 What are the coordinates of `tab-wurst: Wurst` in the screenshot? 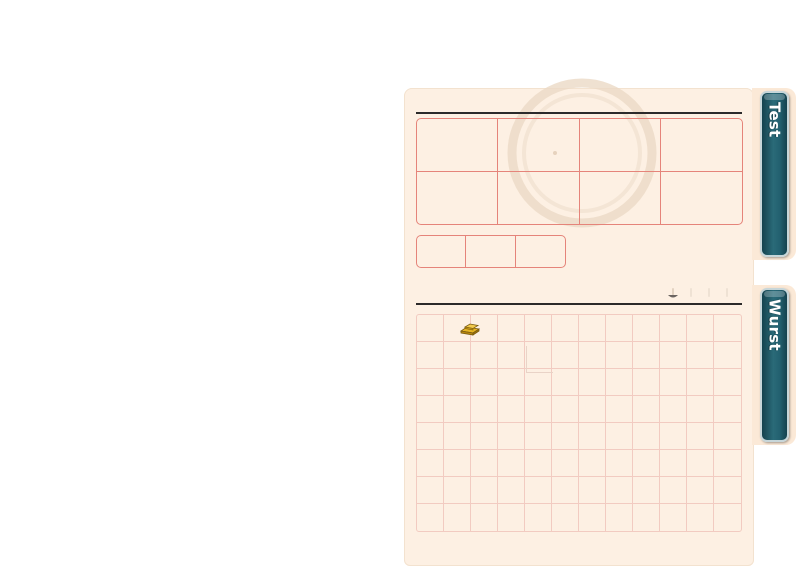 It's located at (774, 365).